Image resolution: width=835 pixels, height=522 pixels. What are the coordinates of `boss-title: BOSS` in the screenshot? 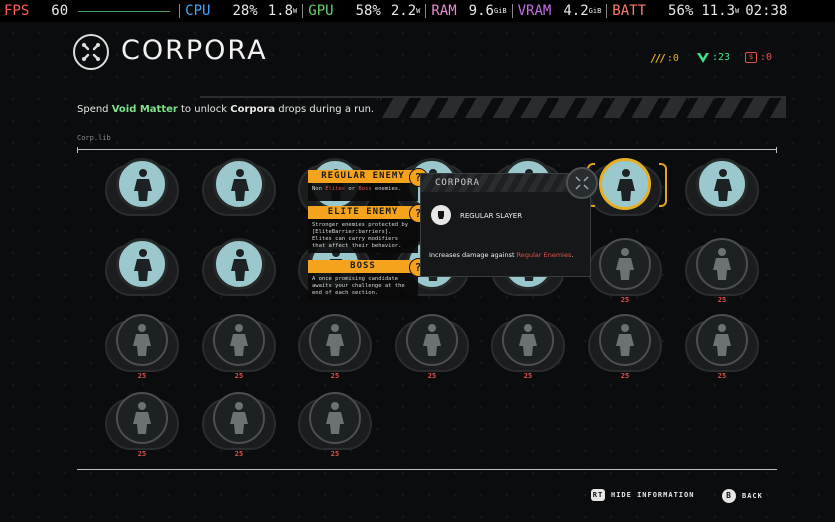 It's located at (363, 266).